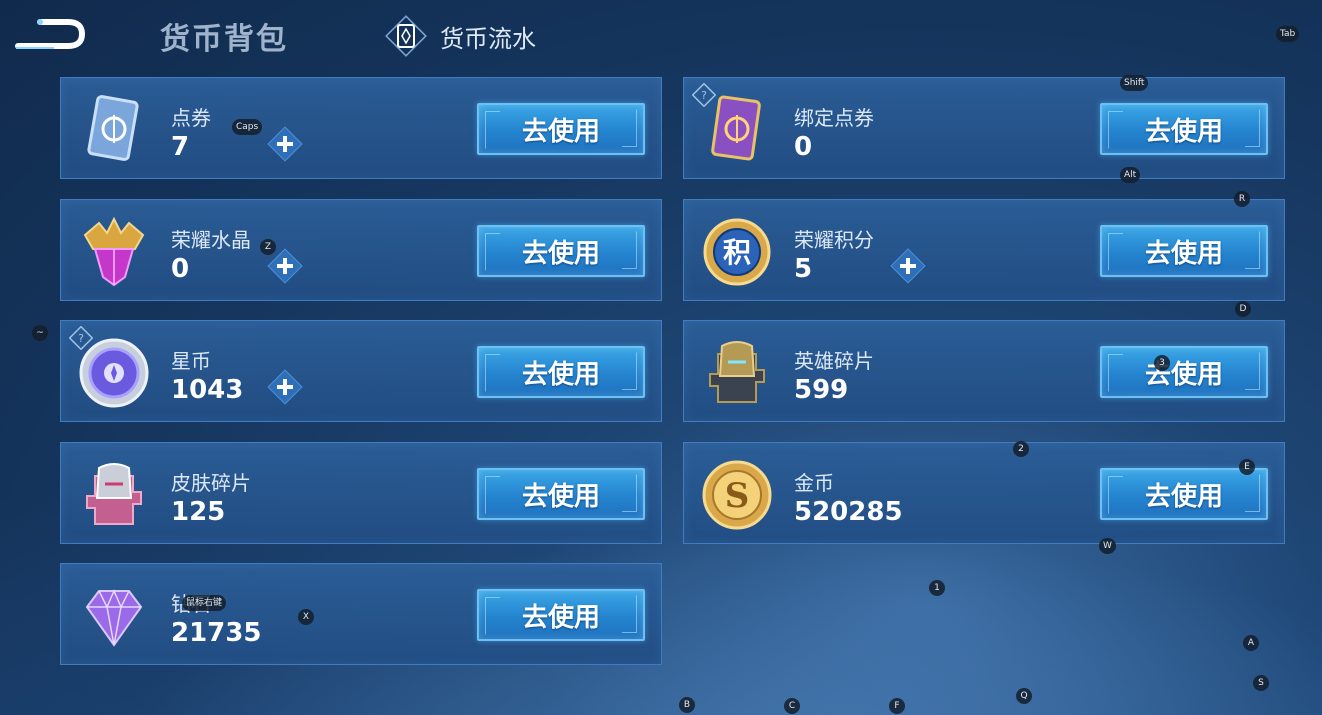  What do you see at coordinates (306, 617) in the screenshot?
I see `key-hint-x: X` at bounding box center [306, 617].